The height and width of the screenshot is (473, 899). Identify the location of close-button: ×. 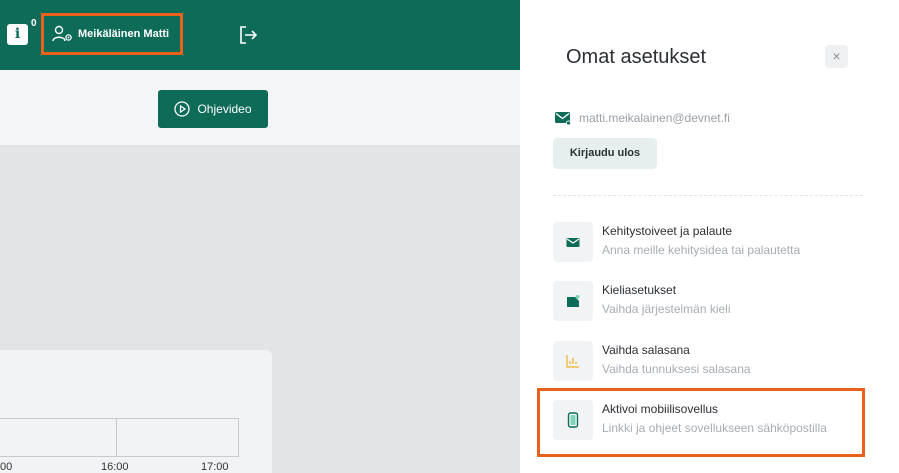
(836, 56).